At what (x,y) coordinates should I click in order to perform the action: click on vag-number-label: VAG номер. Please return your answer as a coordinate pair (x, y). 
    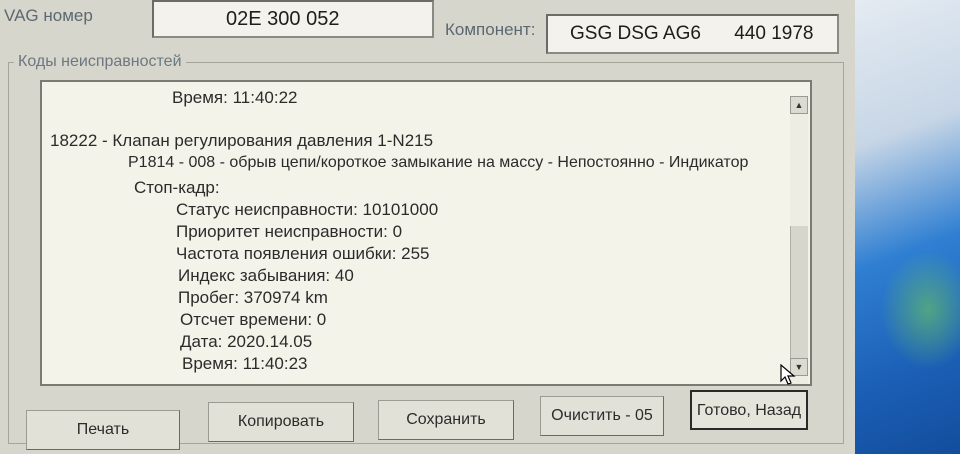
    Looking at the image, I should click on (48, 15).